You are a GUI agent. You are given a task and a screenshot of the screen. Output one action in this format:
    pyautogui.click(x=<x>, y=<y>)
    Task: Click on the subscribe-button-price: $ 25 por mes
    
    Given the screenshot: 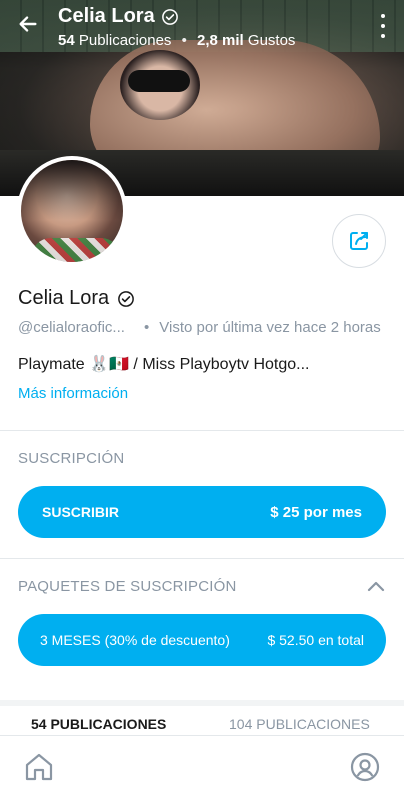 What is the action you would take?
    pyautogui.click(x=316, y=512)
    